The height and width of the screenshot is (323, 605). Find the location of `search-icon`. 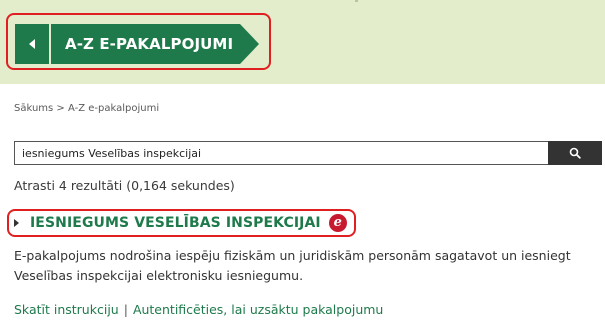

search-icon is located at coordinates (575, 153).